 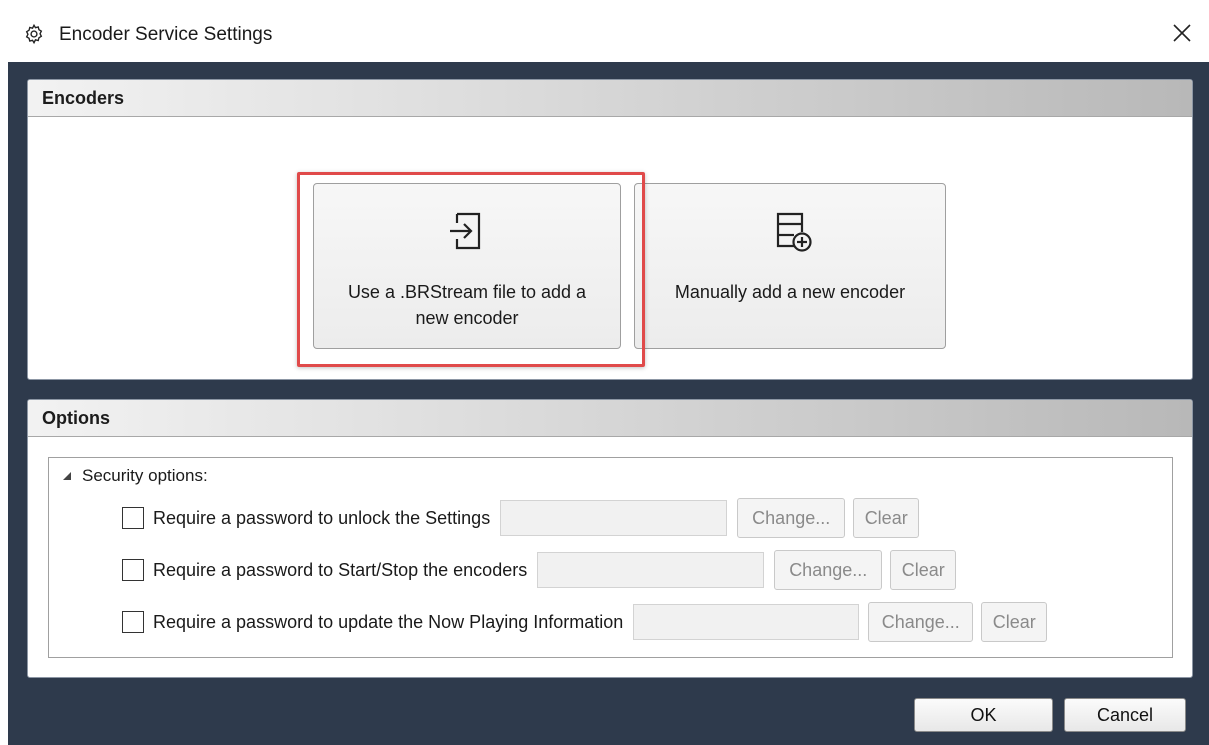 I want to click on close-icon, so click(x=1182, y=33).